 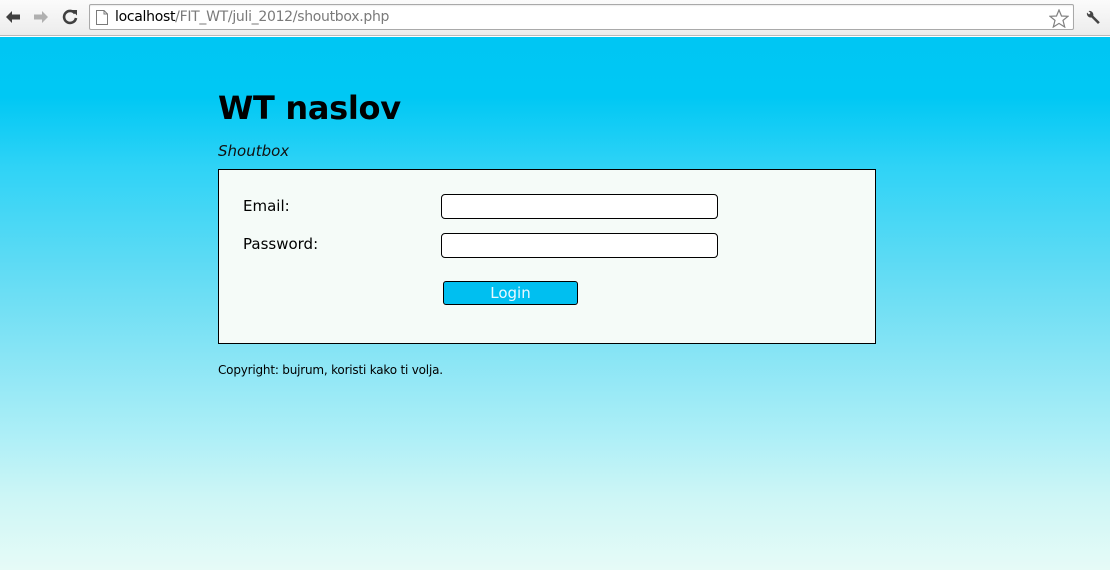 I want to click on page-title: WT naslov, so click(x=309, y=108).